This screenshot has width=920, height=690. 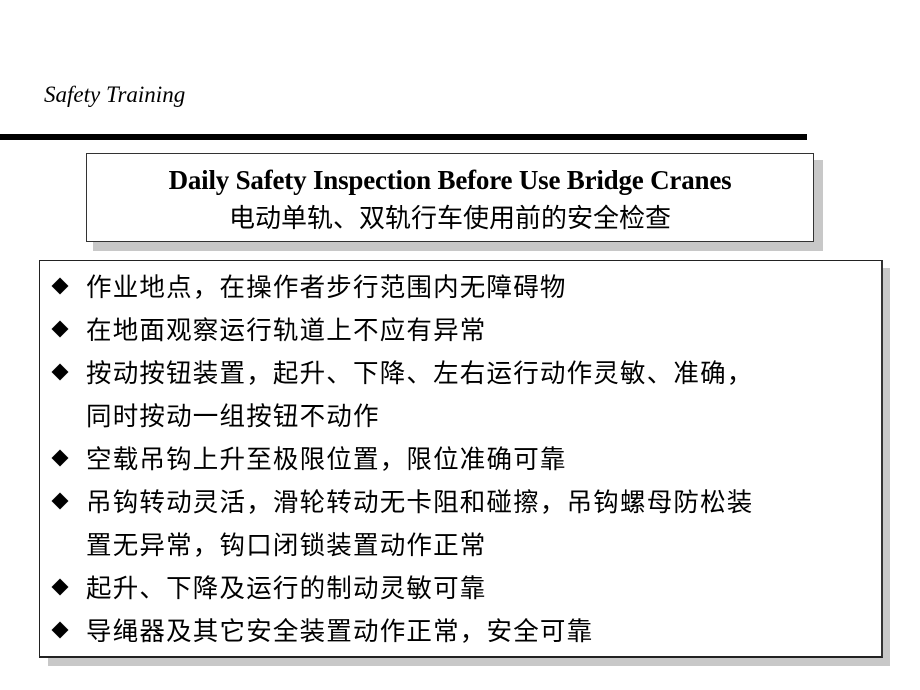 I want to click on checklist-item-text: 吊钩转动灵活，滑轮转动无卡阻和碰擦，吊钩螺母防松装, so click(x=420, y=503).